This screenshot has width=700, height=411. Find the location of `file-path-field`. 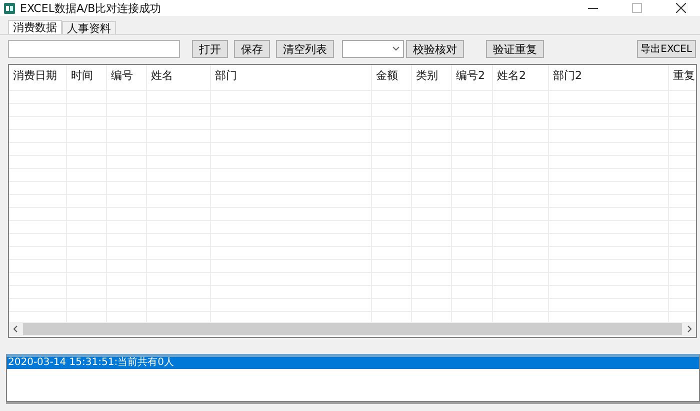

file-path-field is located at coordinates (94, 49).